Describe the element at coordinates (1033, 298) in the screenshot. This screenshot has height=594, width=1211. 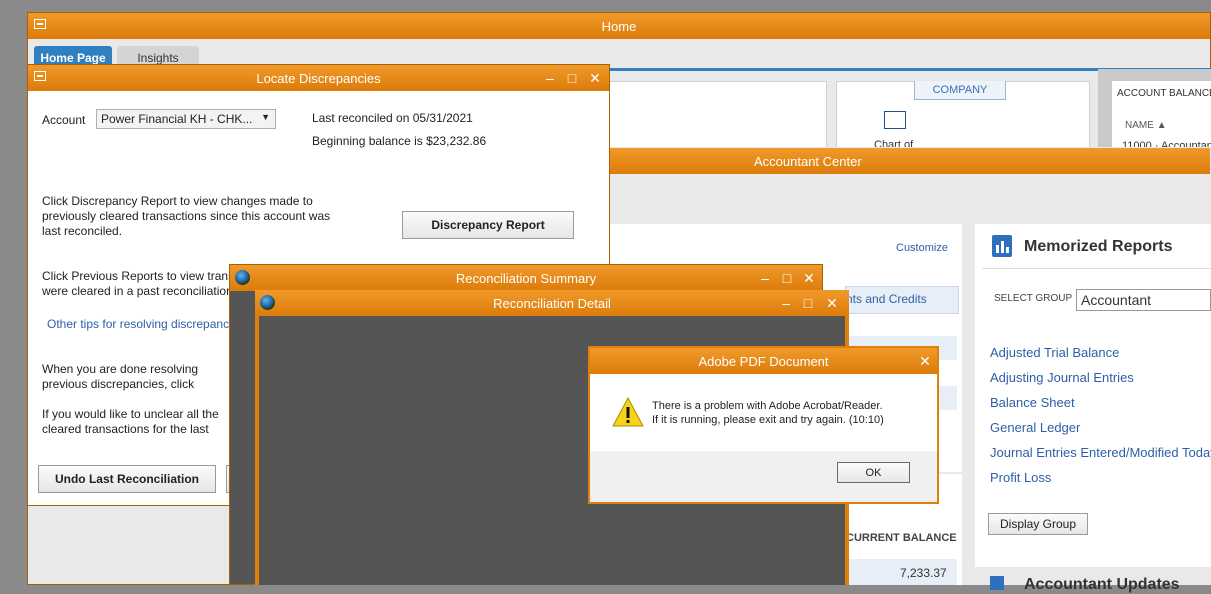
I see `select-group-label: SELECT GROUP` at that location.